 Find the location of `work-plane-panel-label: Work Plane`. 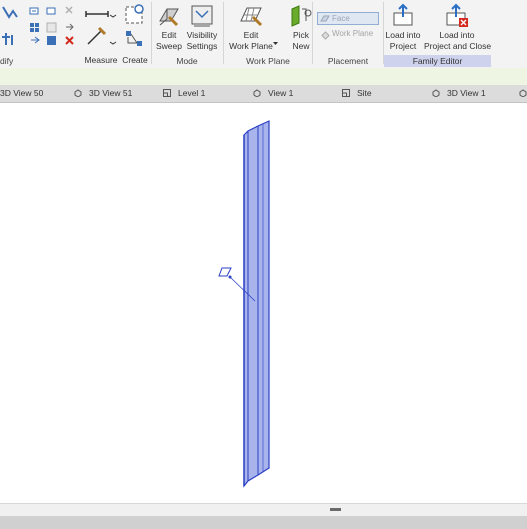

work-plane-panel-label: Work Plane is located at coordinates (268, 61).